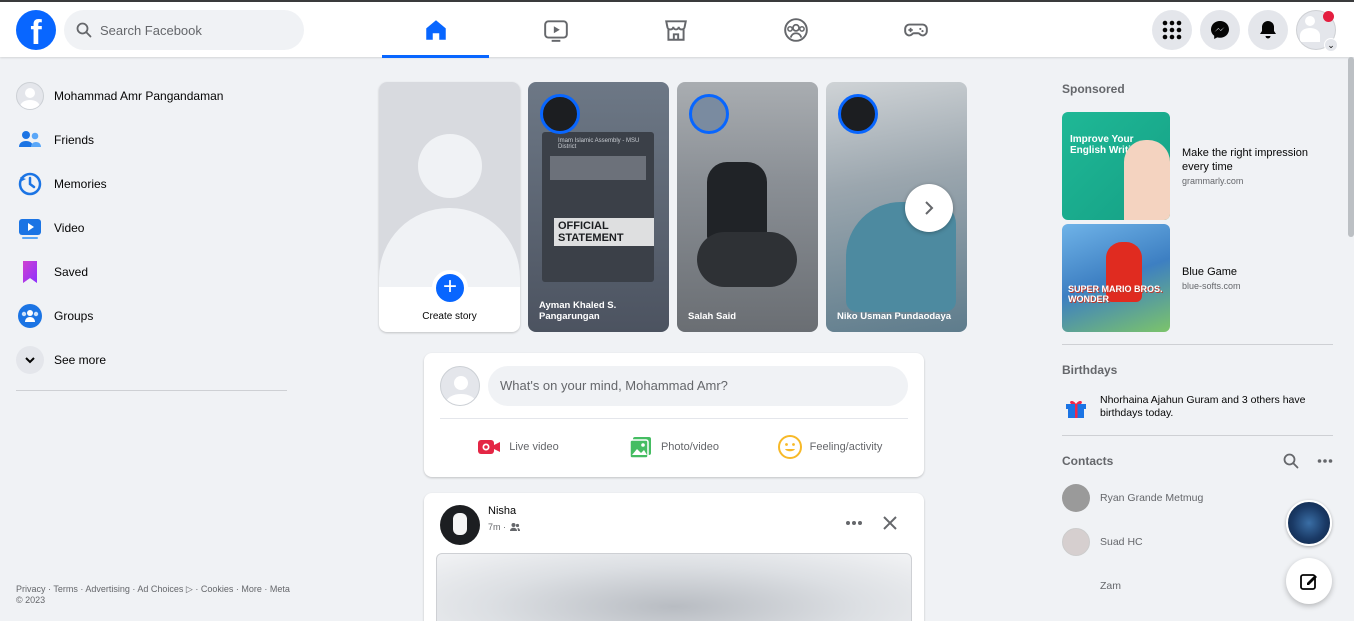  What do you see at coordinates (139, 96) in the screenshot?
I see `sidebar-item-label: Mohammad Amr Pangandaman` at bounding box center [139, 96].